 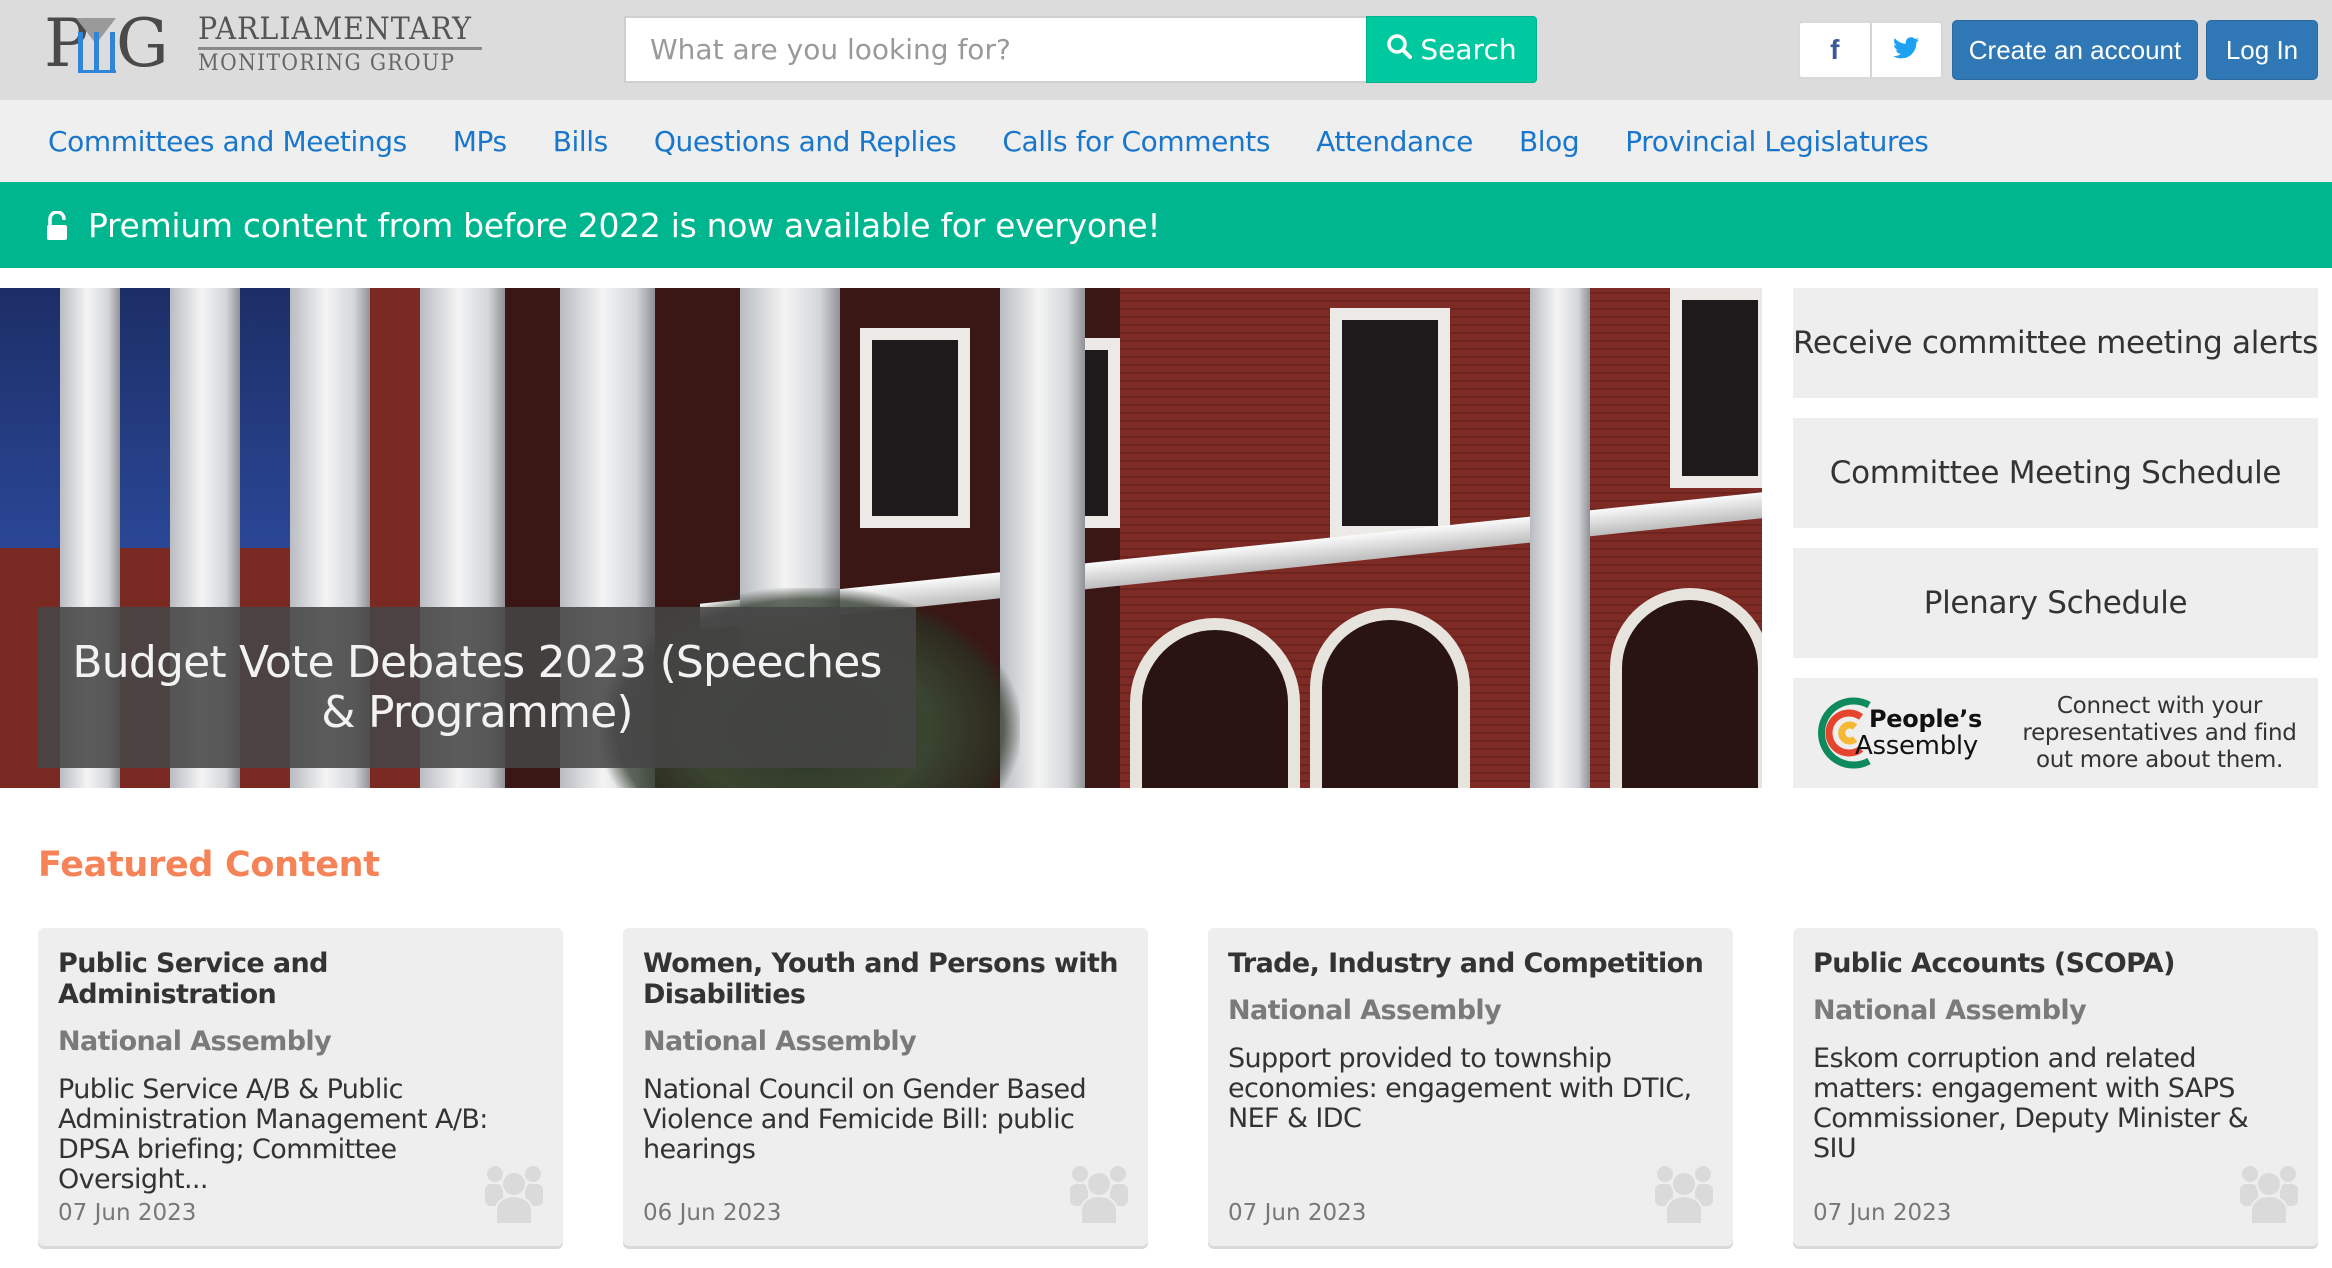 I want to click on logo-text: PARLIAMENTARY MONITORING GROUP, so click(x=347, y=44).